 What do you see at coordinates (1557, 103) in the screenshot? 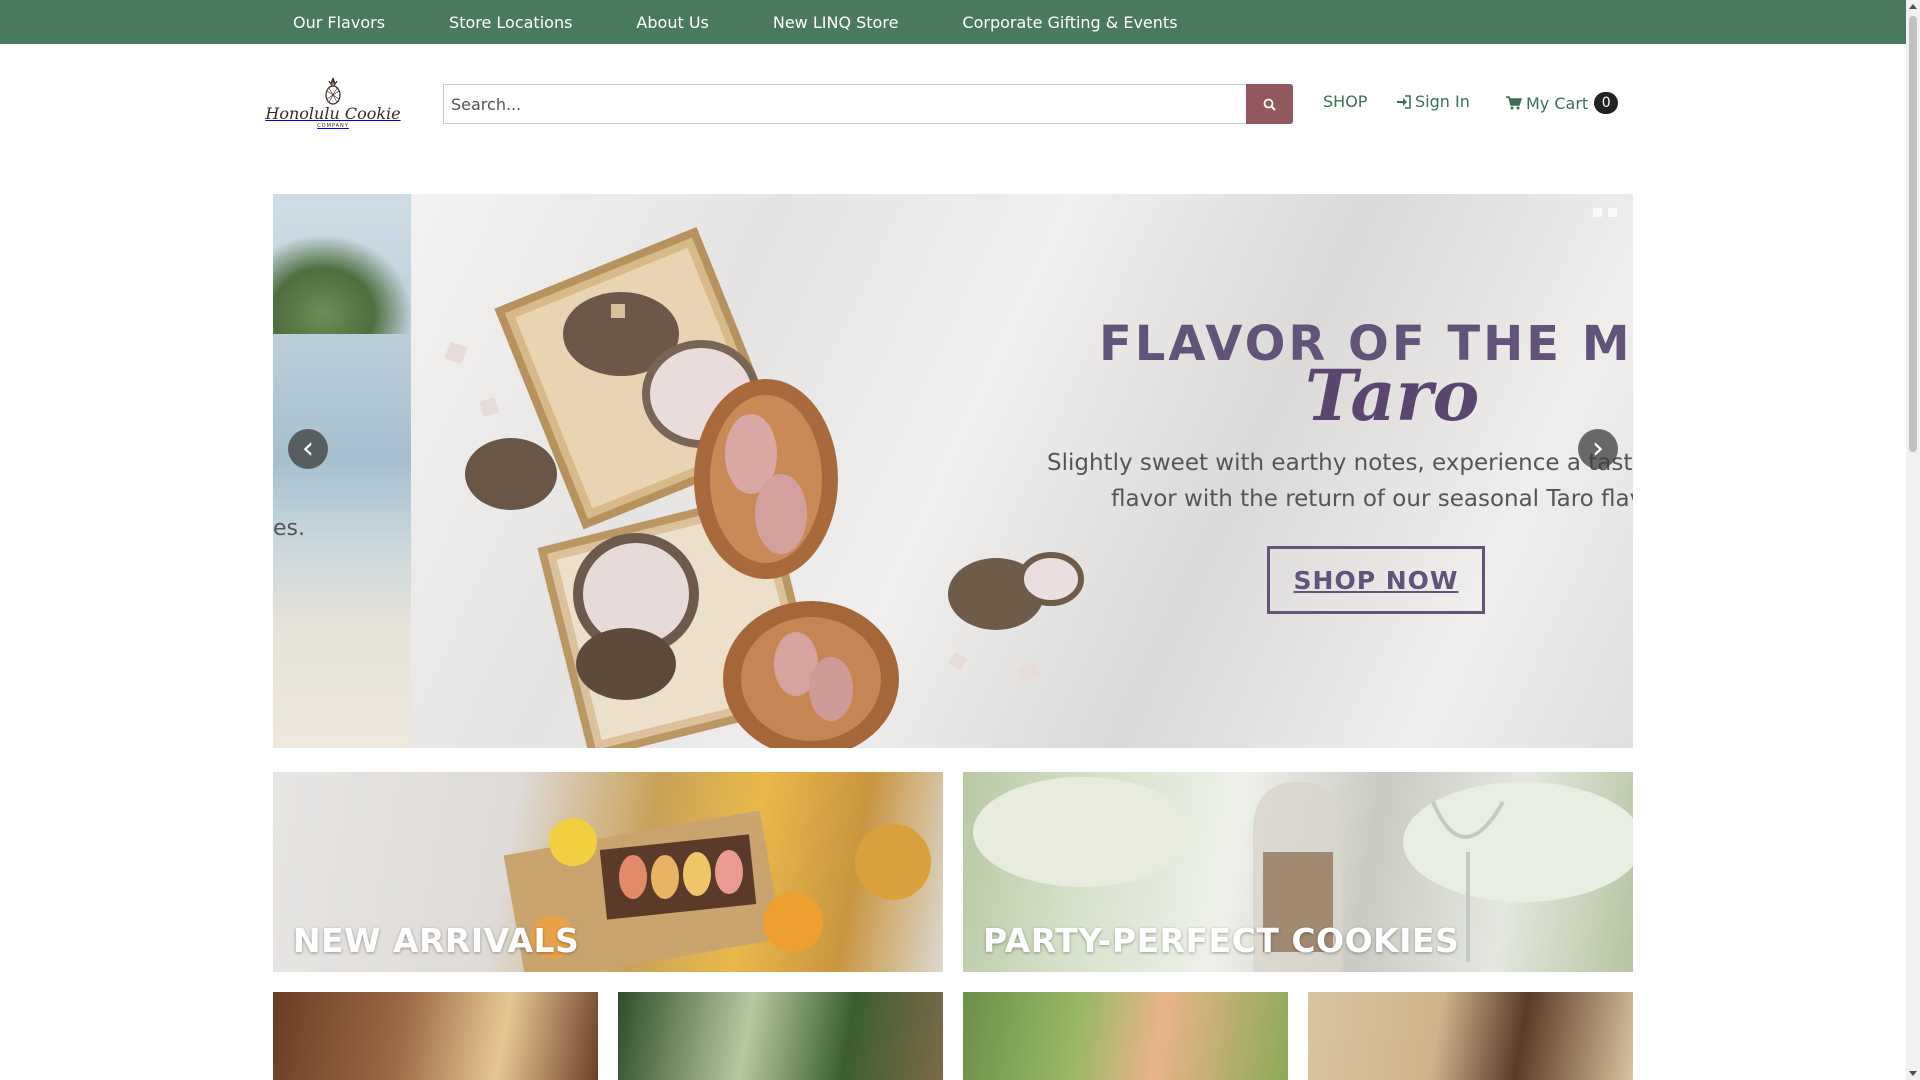
I see `cart-label: My Cart` at bounding box center [1557, 103].